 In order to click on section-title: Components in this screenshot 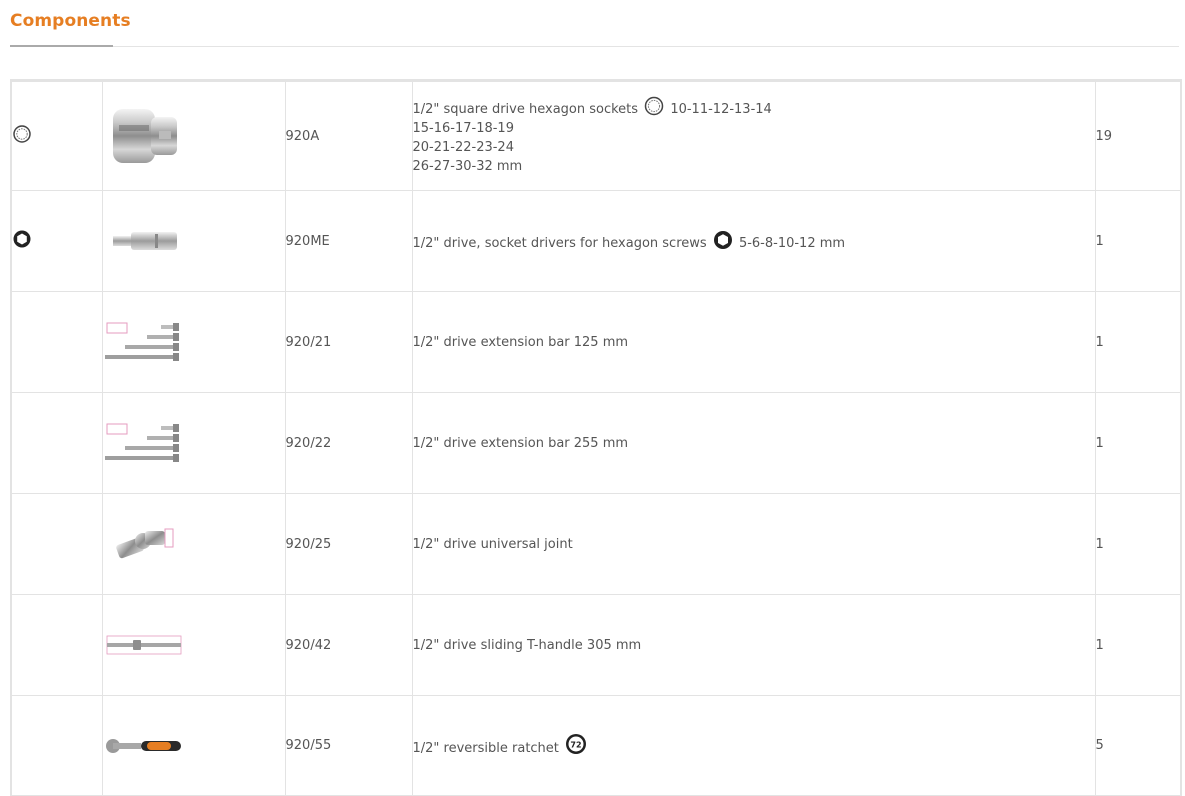, I will do `click(70, 21)`.